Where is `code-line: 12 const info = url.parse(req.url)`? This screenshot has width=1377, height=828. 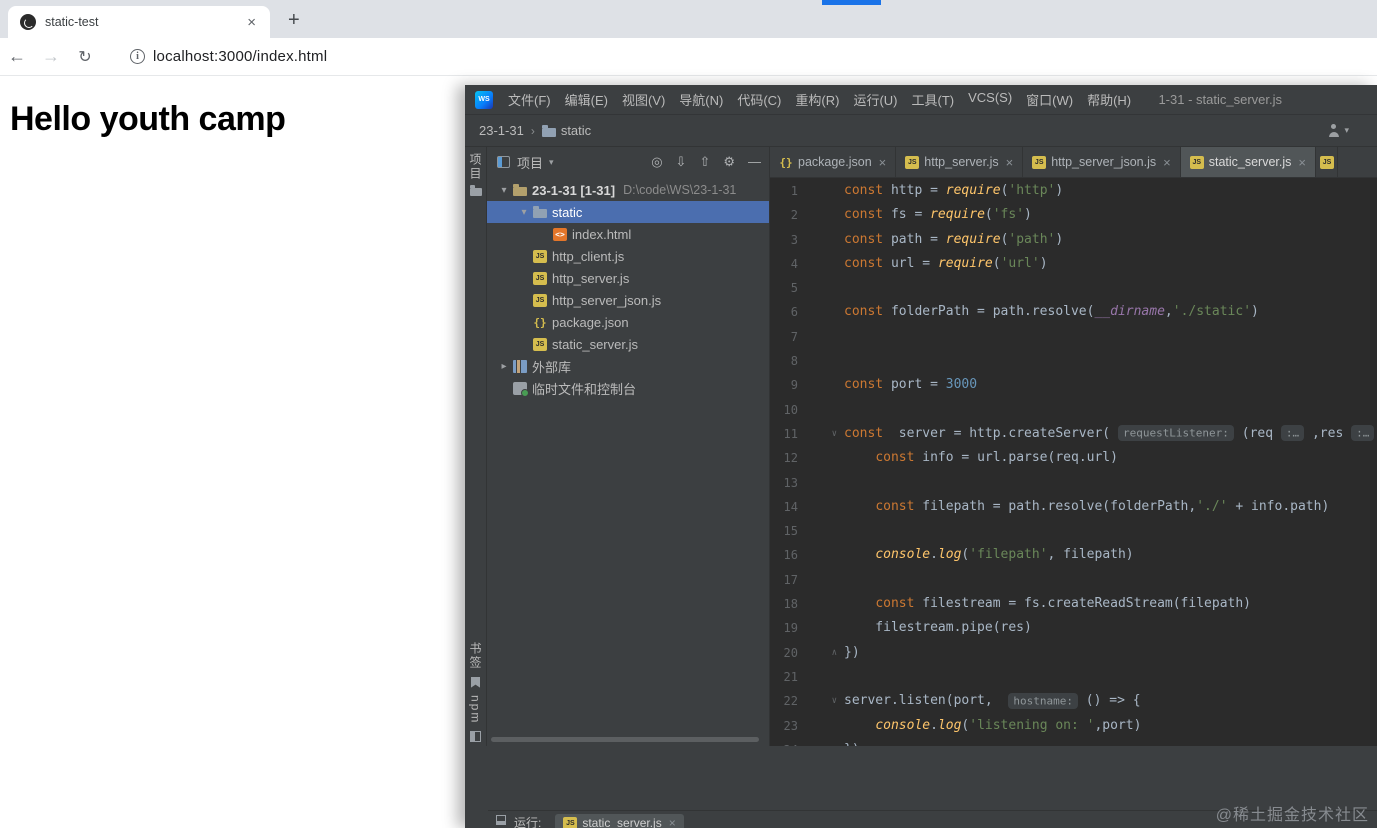
code-line: 12 const info = url.parse(req.url) is located at coordinates (1073, 458).